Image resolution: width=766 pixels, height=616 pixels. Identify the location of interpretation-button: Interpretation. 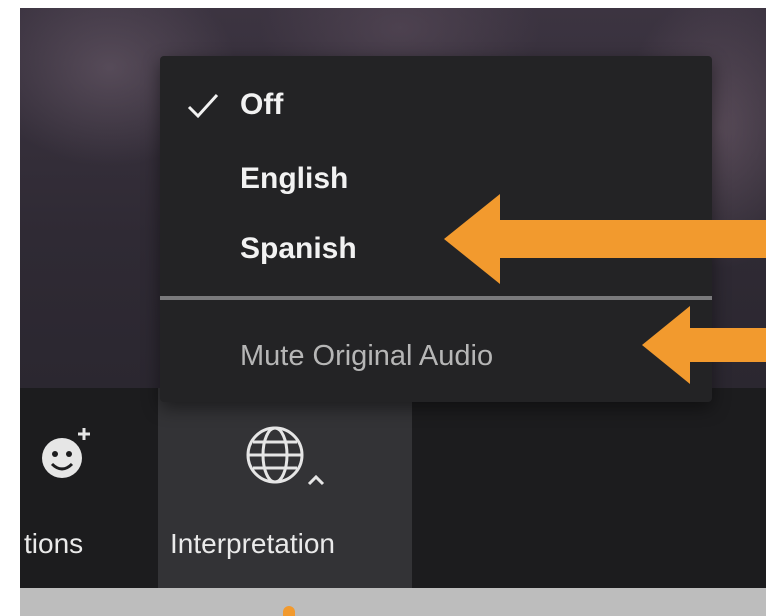
(285, 488).